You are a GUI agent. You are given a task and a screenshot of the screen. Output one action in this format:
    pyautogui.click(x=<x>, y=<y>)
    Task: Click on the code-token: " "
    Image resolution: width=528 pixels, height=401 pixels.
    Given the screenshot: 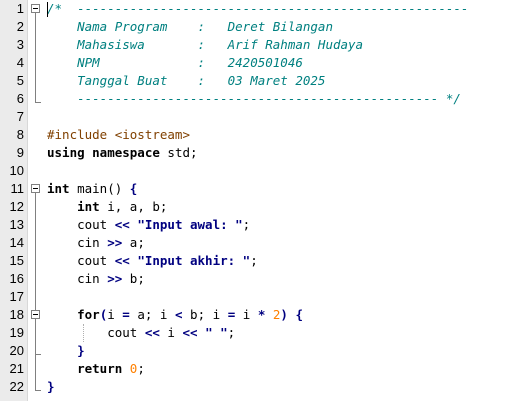 What is the action you would take?
    pyautogui.click(x=216, y=332)
    